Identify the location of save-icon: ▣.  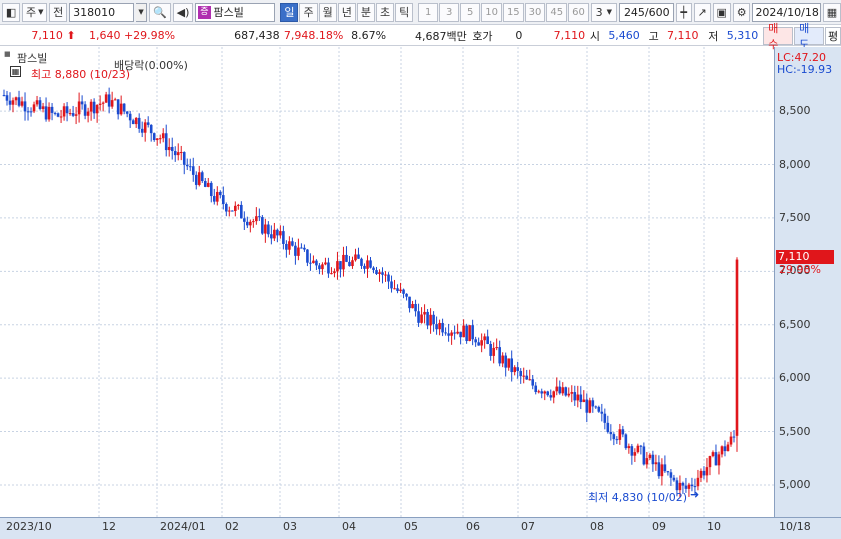
(721, 12).